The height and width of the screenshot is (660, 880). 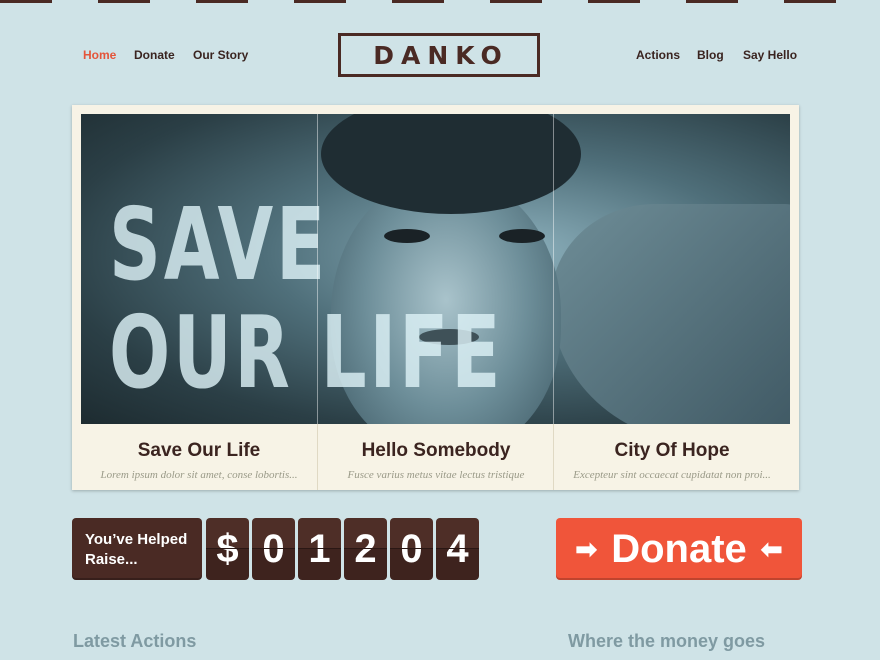 What do you see at coordinates (99, 55) in the screenshot?
I see `nav-home-link: Home` at bounding box center [99, 55].